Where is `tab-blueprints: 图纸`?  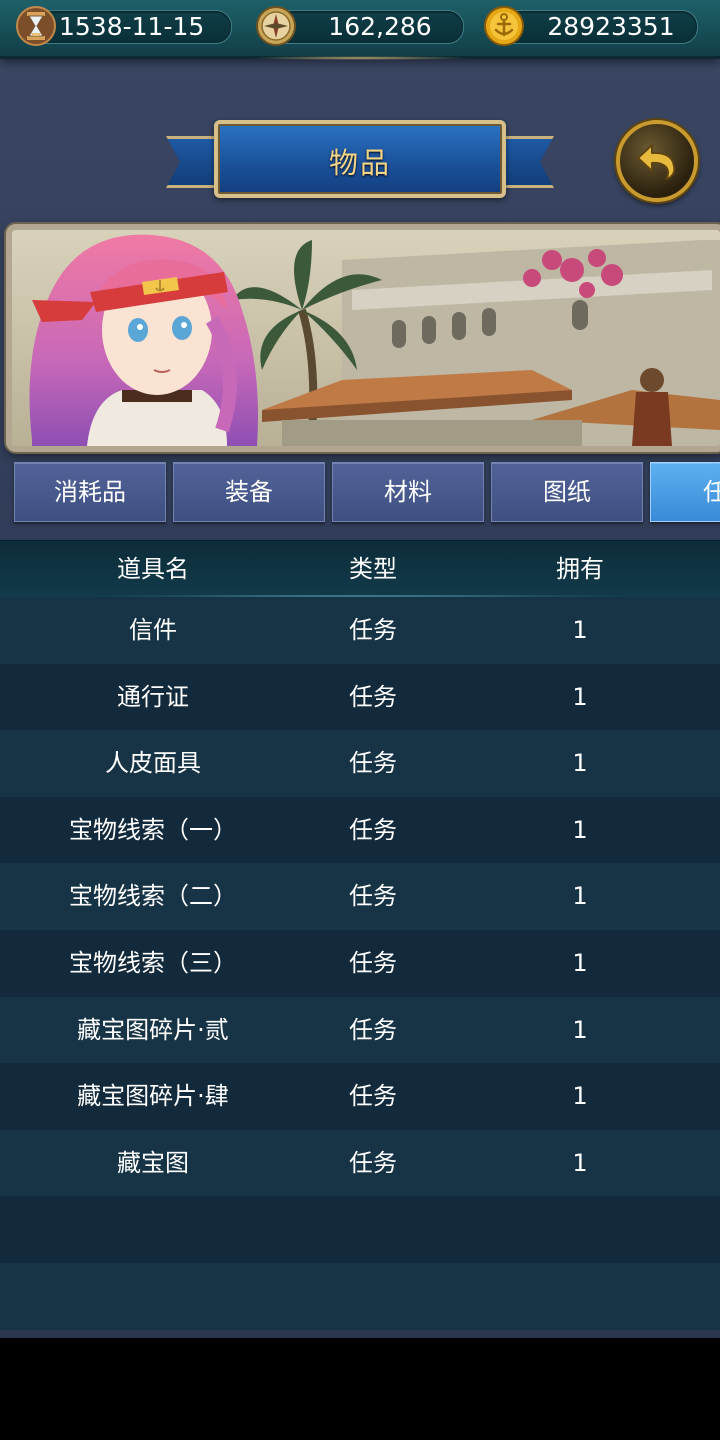 tab-blueprints: 图纸 is located at coordinates (567, 492).